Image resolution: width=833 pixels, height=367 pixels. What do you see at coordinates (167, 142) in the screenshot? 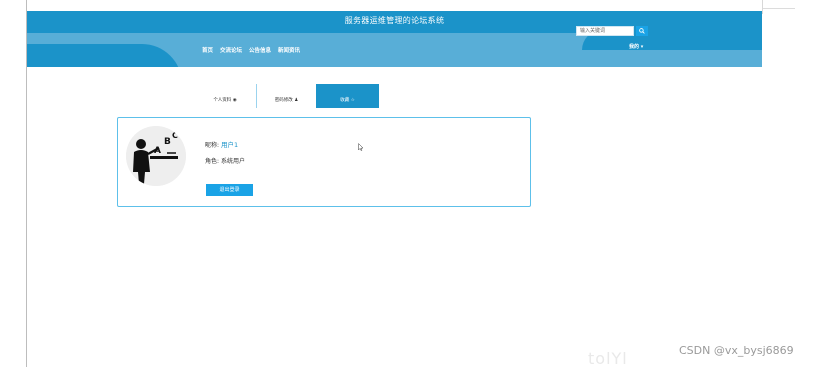
I see `svg-text: B` at bounding box center [167, 142].